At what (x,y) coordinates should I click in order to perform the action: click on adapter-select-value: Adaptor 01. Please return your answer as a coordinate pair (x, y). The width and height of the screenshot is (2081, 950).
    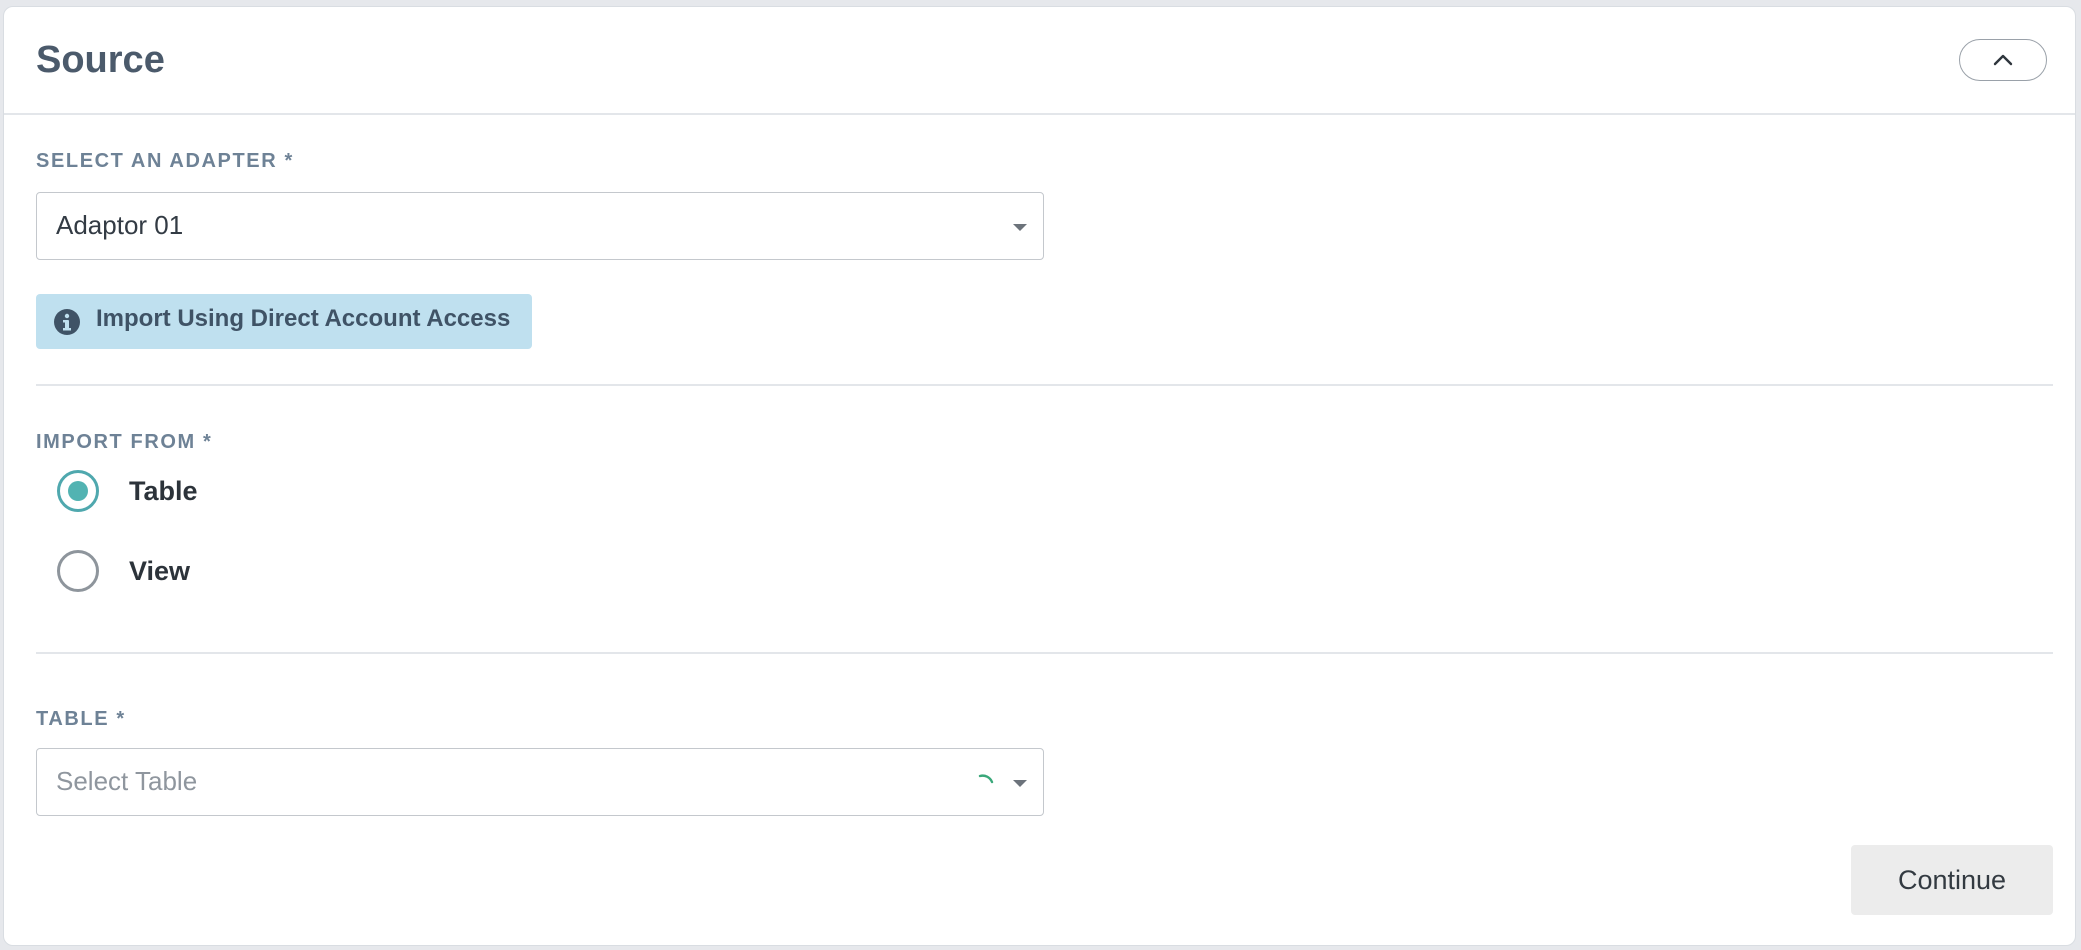
    Looking at the image, I should click on (120, 225).